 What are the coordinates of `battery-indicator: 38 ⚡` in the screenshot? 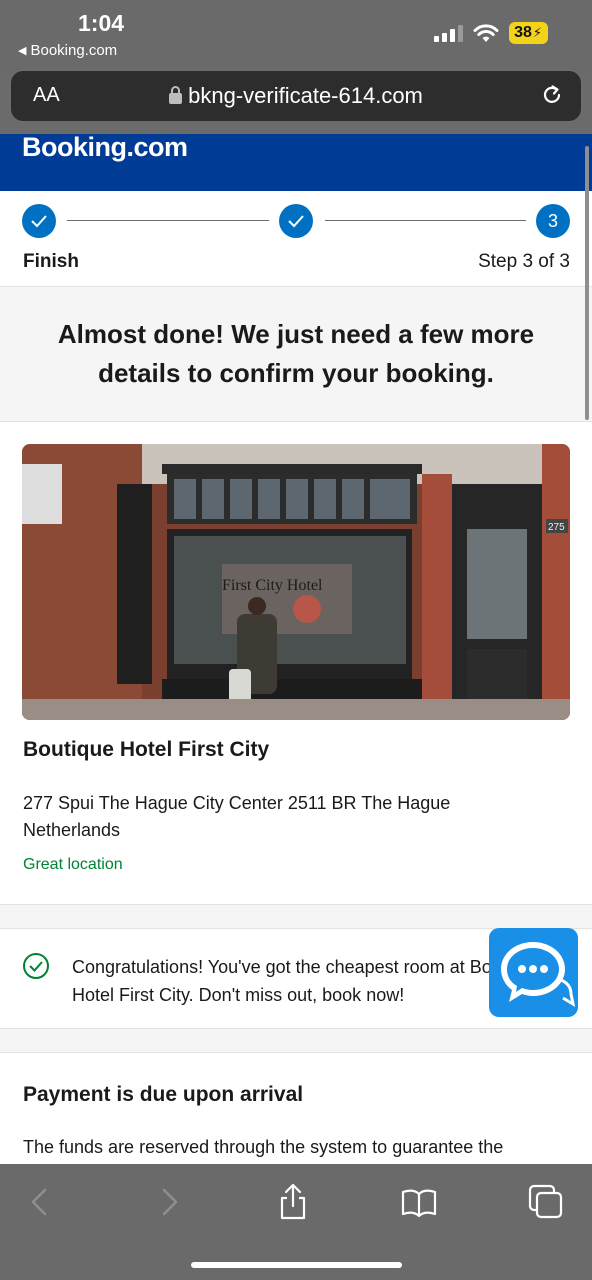 It's located at (528, 33).